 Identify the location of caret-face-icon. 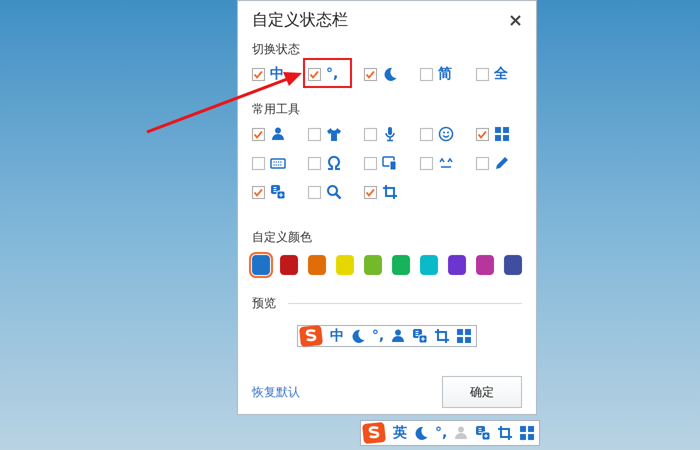
(446, 163).